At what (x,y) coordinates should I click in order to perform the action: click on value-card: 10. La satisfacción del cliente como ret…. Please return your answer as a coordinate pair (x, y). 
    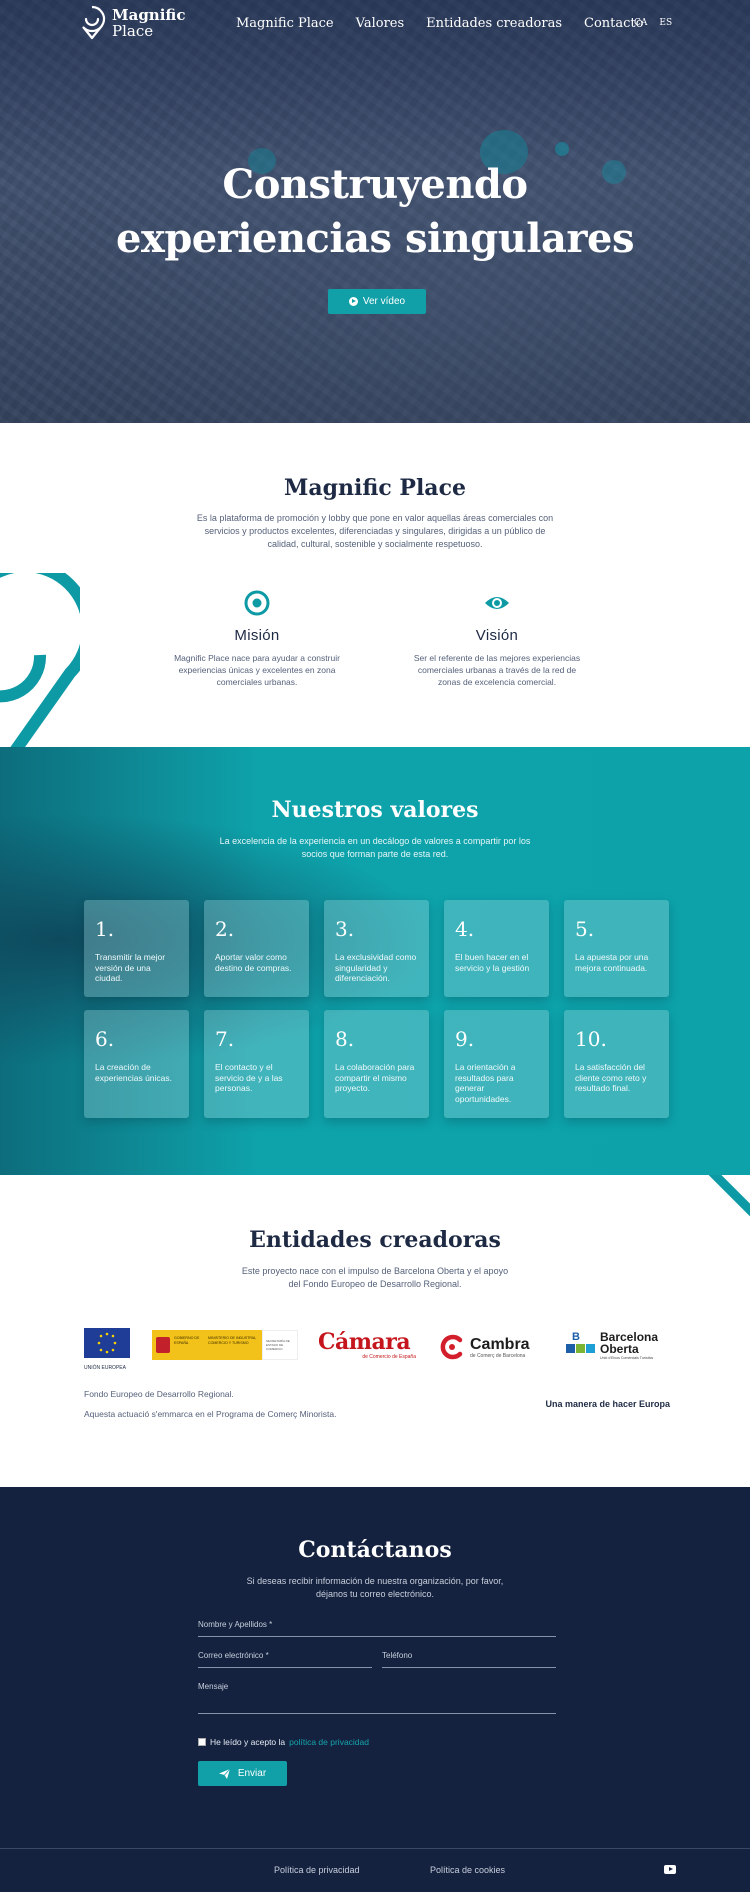
    Looking at the image, I should click on (616, 1064).